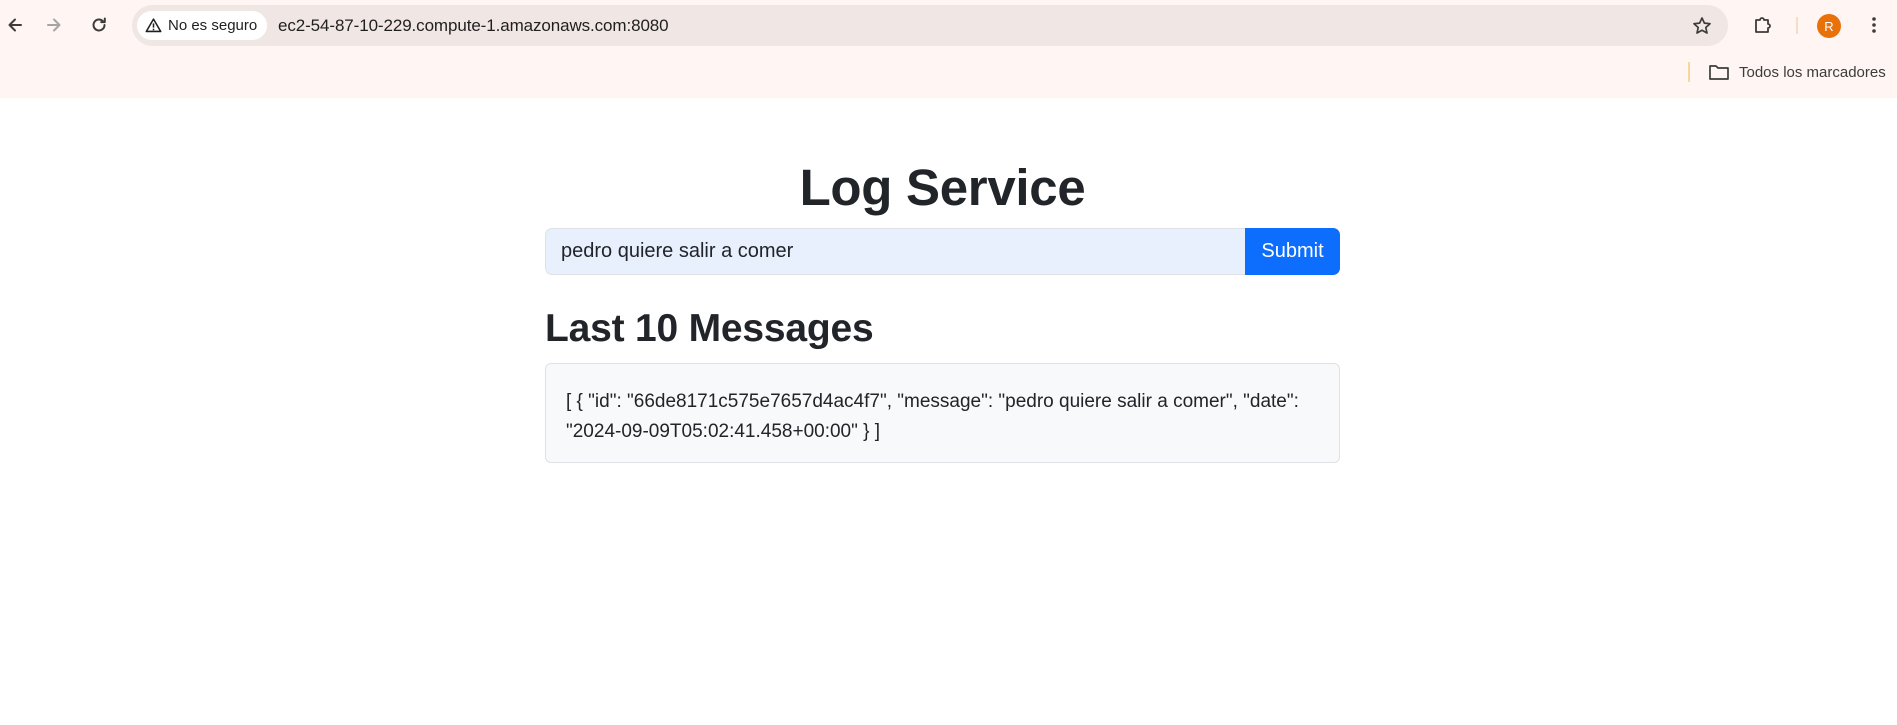  I want to click on star-icon, so click(1701, 25).